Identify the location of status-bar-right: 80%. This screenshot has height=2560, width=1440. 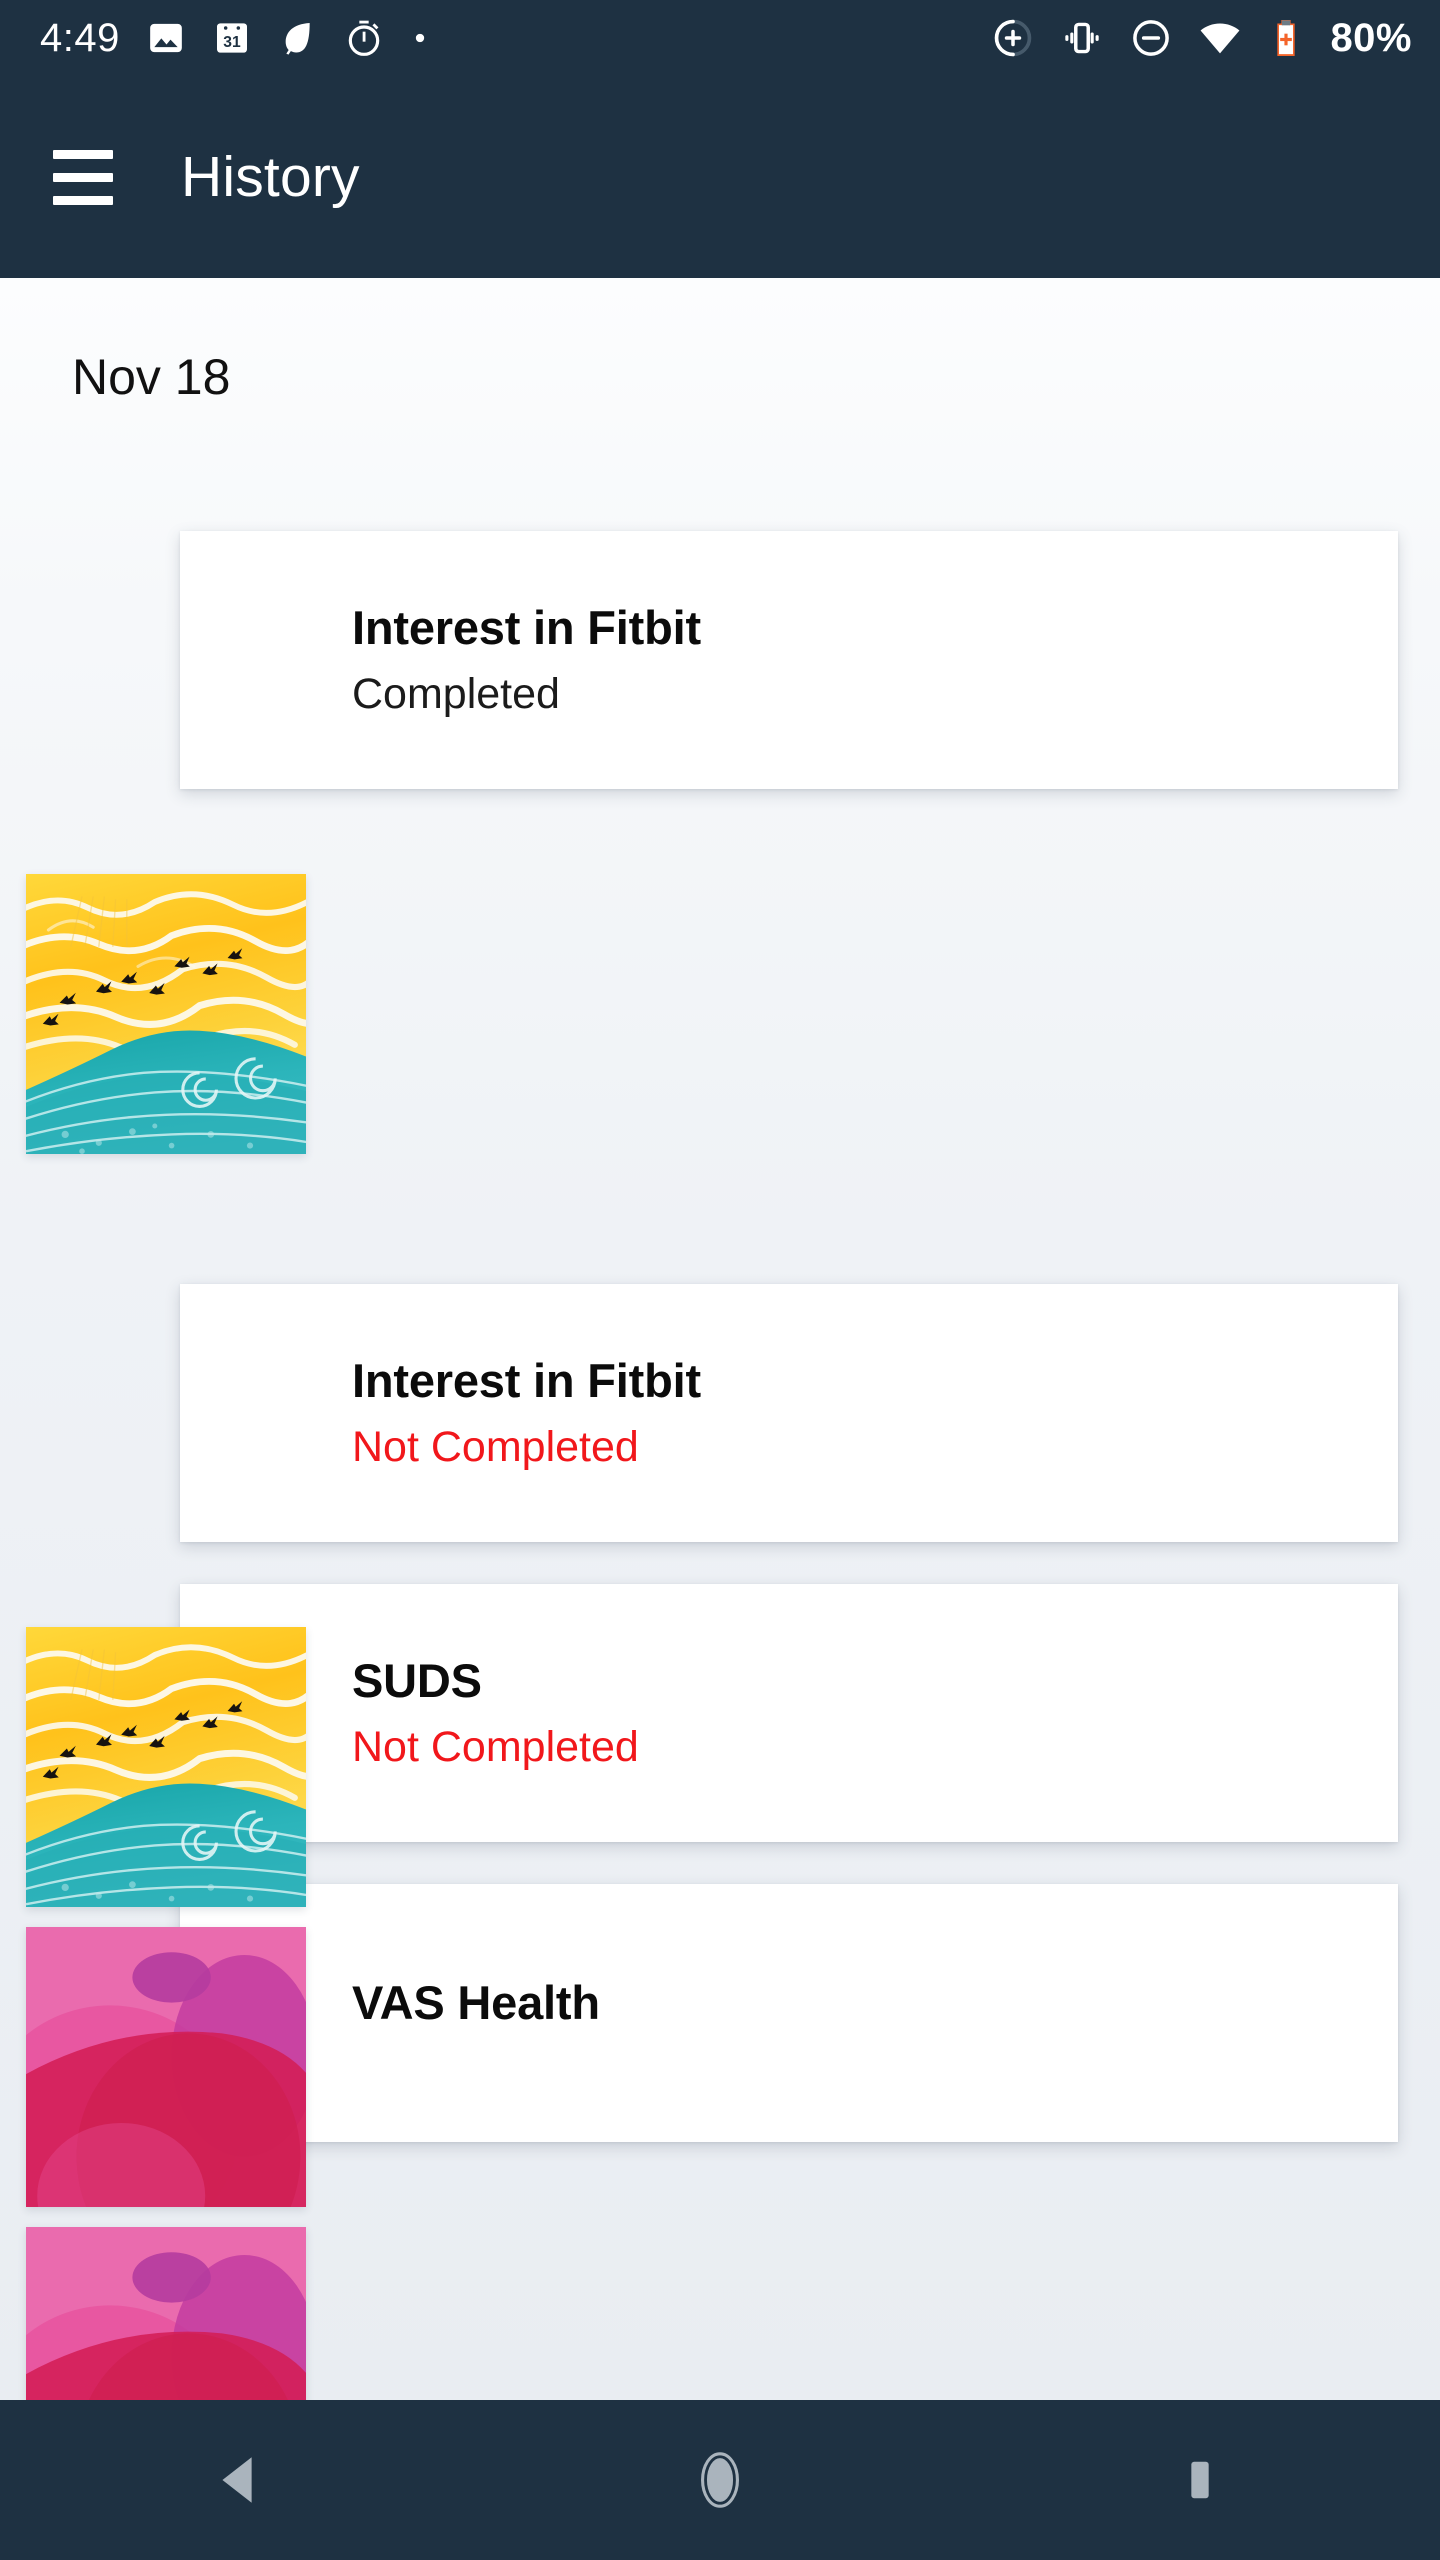
(1202, 38).